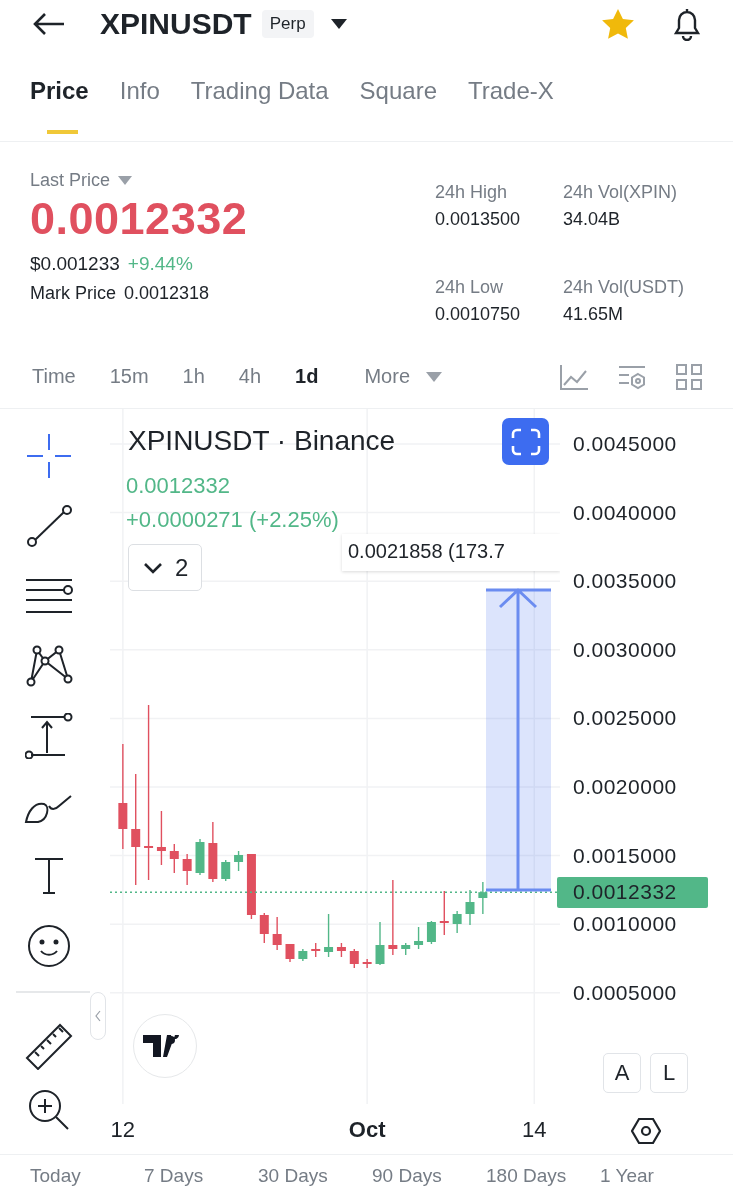  What do you see at coordinates (451, 552) in the screenshot?
I see `measure-label: 0.0021858 (173.7` at bounding box center [451, 552].